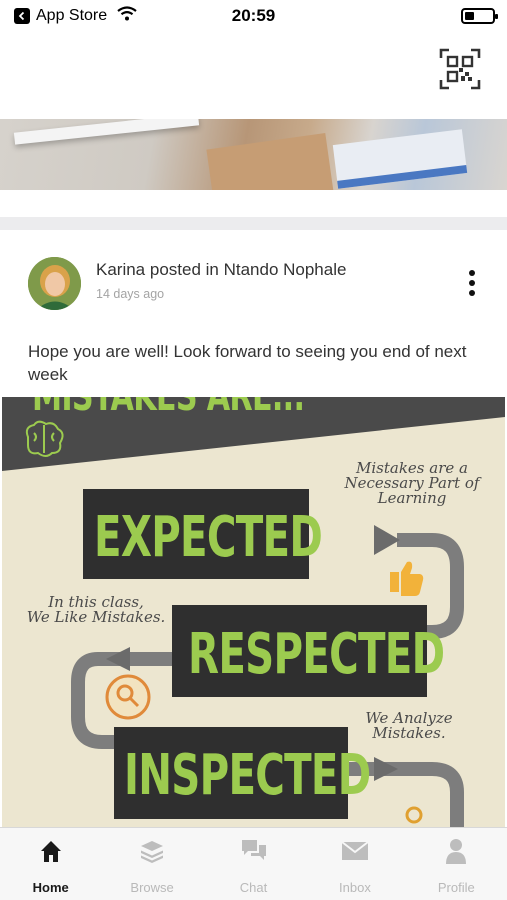 Image resolution: width=507 pixels, height=900 pixels. I want to click on battery-icon, so click(479, 16).